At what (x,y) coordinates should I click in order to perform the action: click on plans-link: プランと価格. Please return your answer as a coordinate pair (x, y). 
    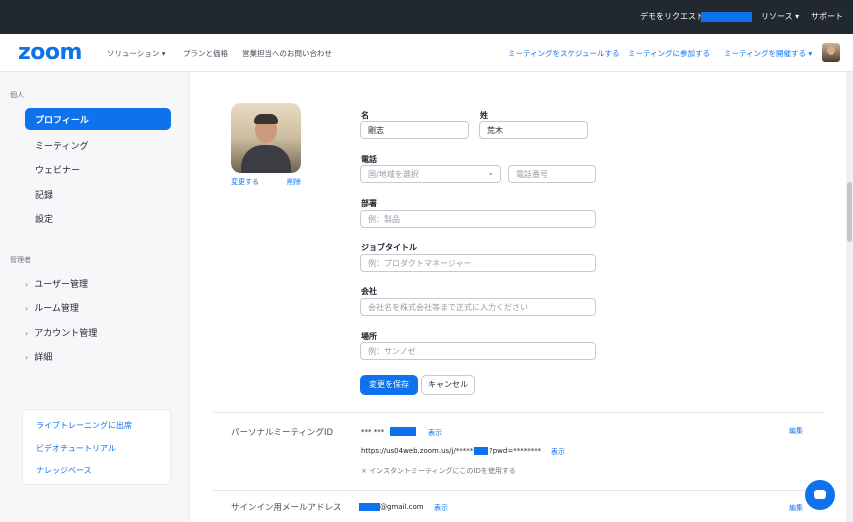
    Looking at the image, I should click on (205, 53).